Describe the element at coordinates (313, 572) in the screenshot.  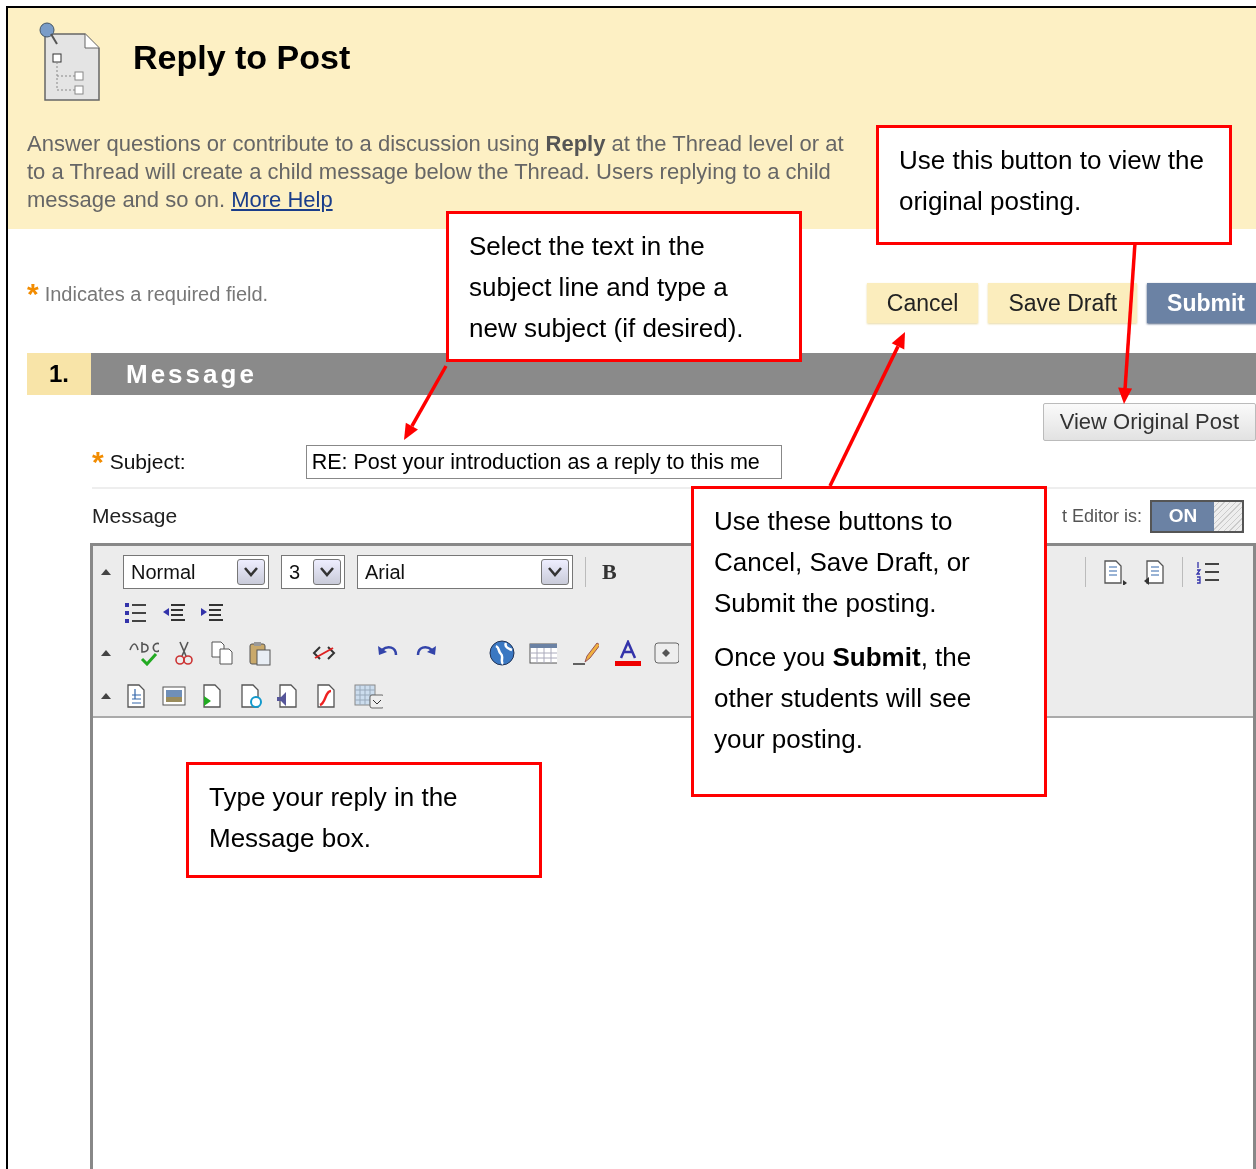
I see `font-size-select: 3` at that location.